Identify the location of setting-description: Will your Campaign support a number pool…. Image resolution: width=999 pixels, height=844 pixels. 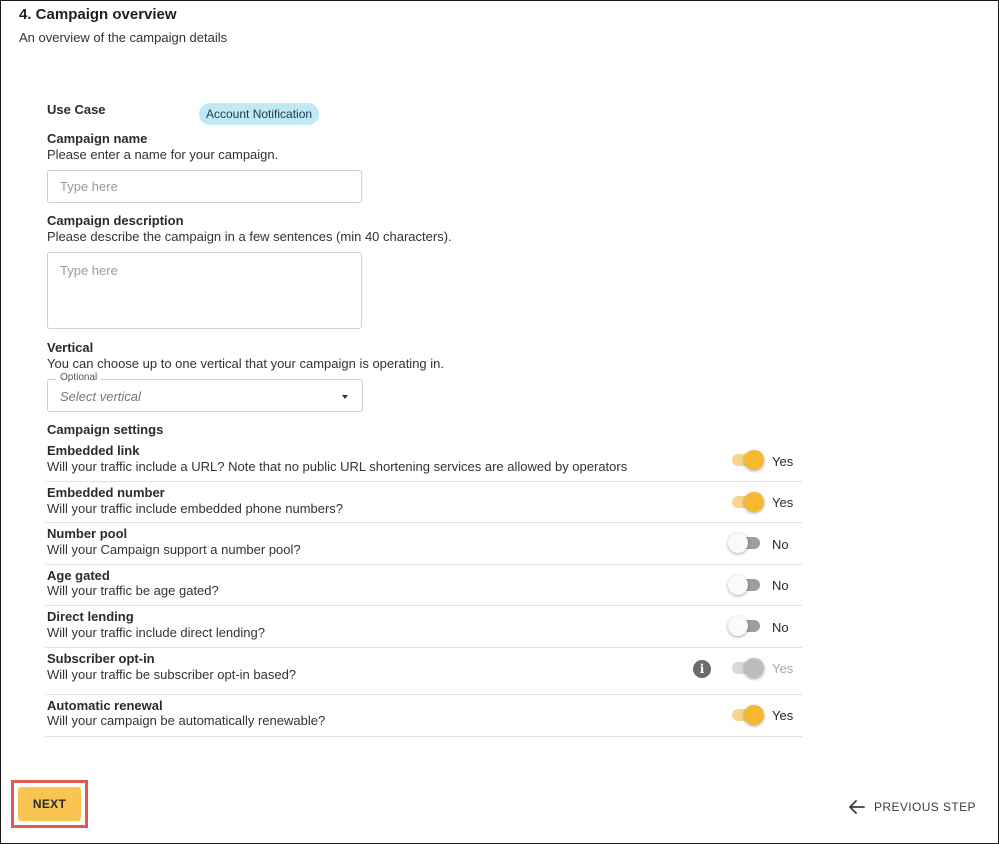
(174, 549).